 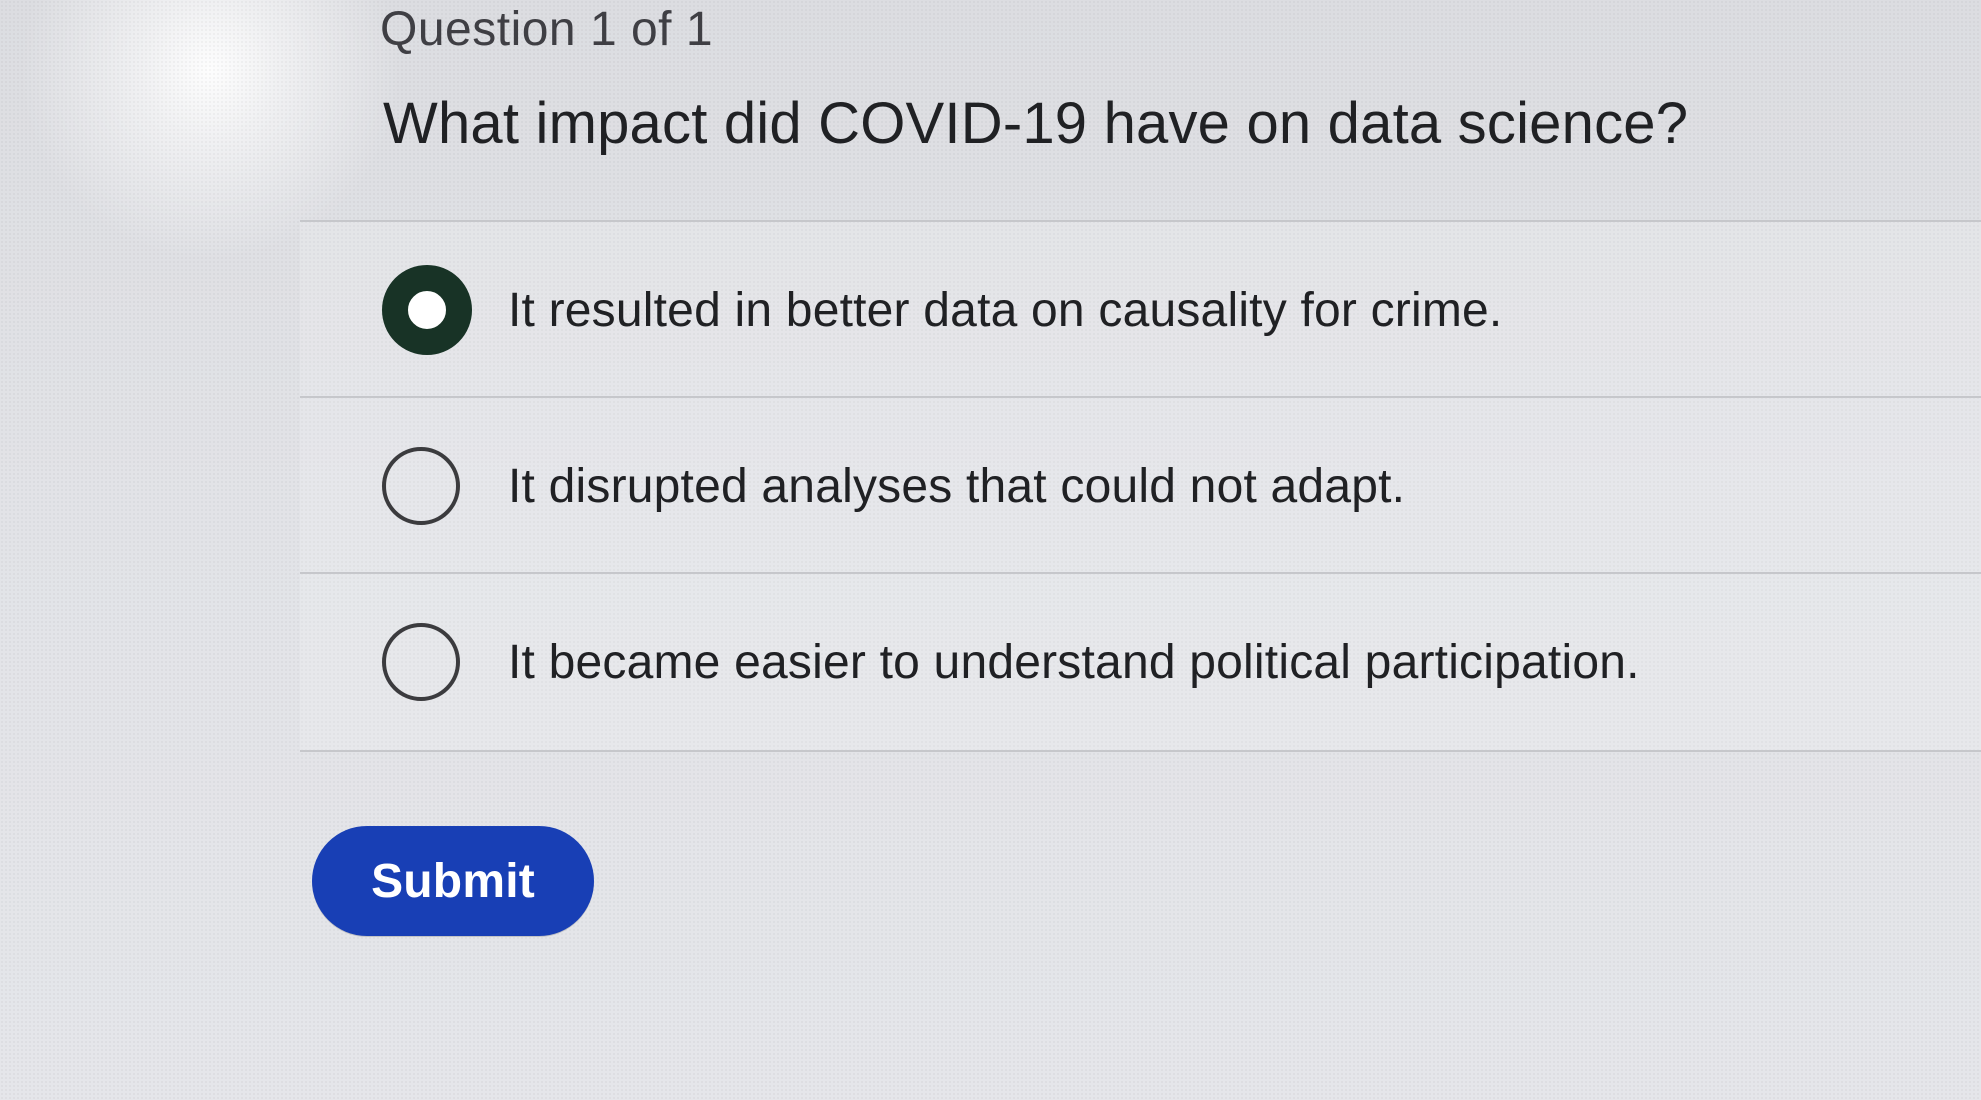 What do you see at coordinates (427, 310) in the screenshot?
I see `radio-button-selected` at bounding box center [427, 310].